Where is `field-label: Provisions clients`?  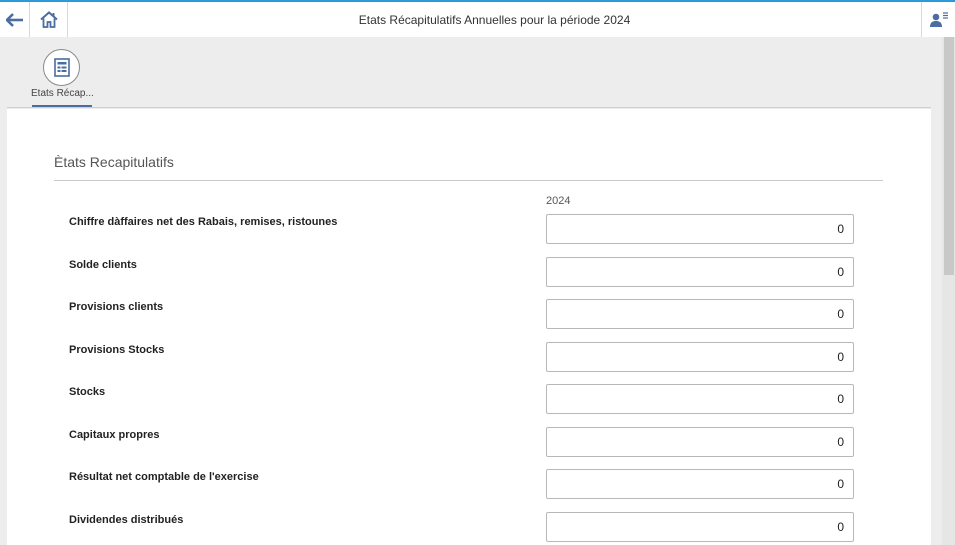
field-label: Provisions clients is located at coordinates (116, 307).